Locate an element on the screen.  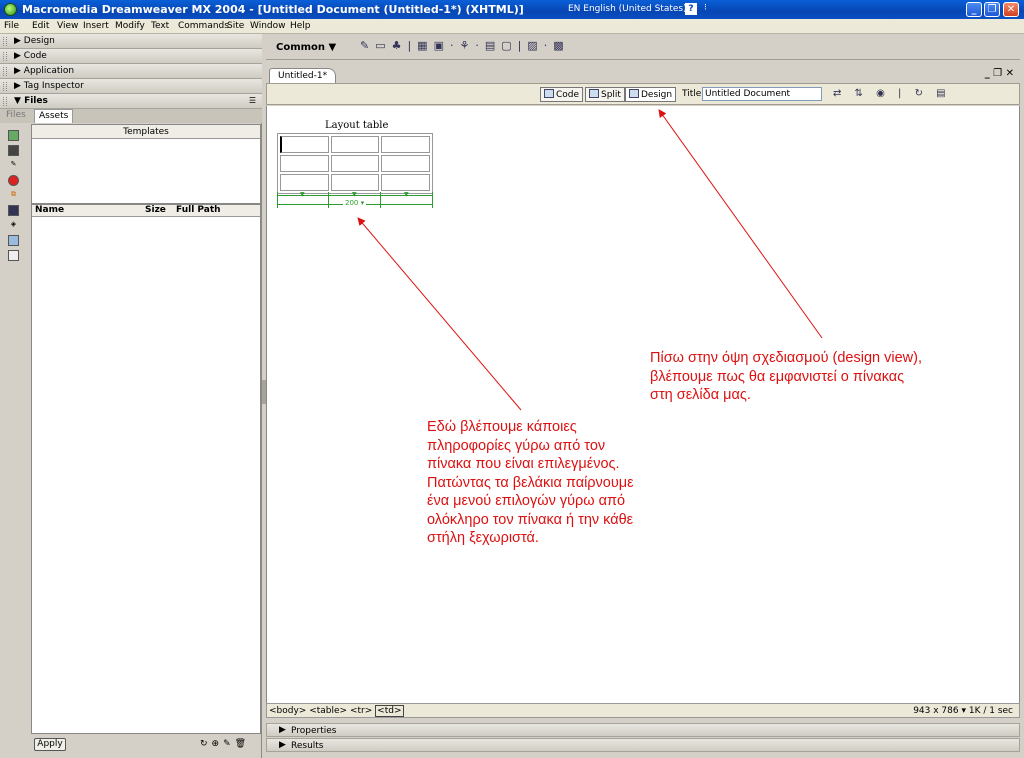
templates-preview: Templates is located at coordinates (146, 164).